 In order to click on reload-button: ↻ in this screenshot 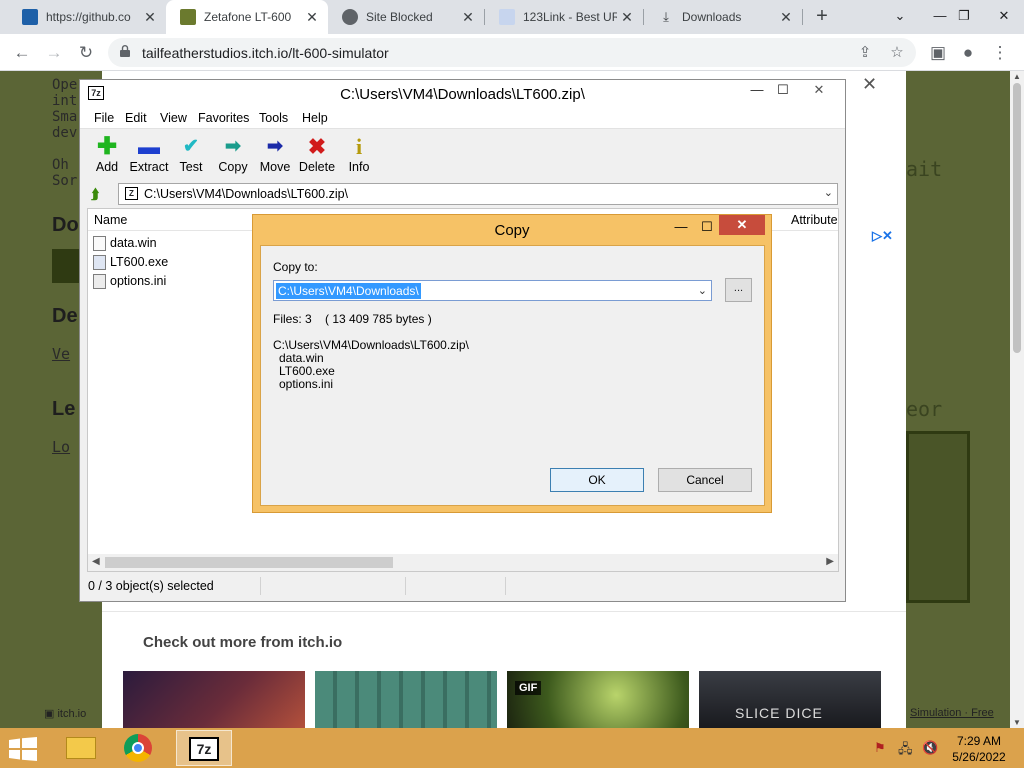, I will do `click(86, 53)`.